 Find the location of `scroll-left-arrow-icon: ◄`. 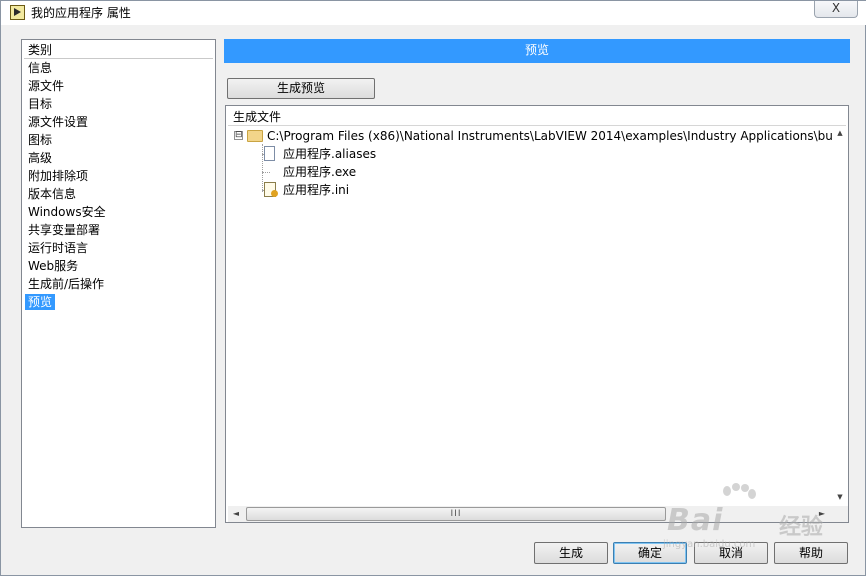

scroll-left-arrow-icon: ◄ is located at coordinates (236, 514).